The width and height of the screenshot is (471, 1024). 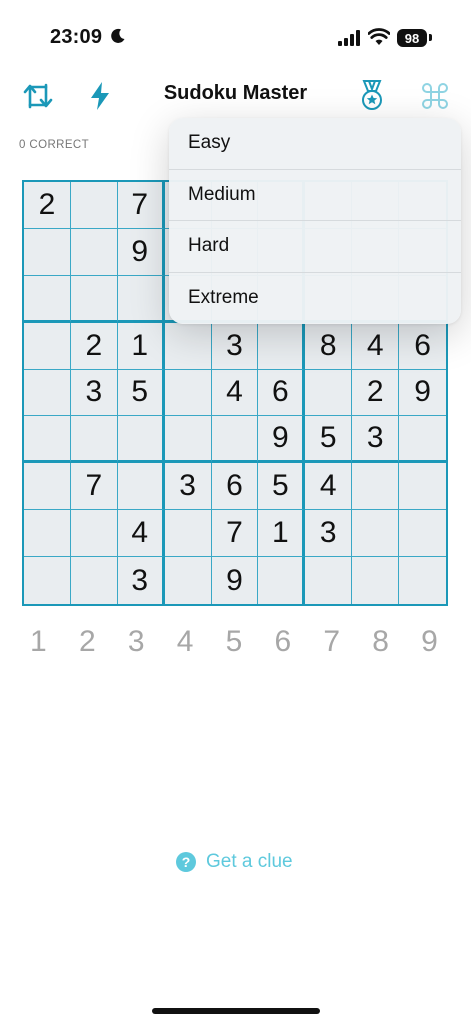 What do you see at coordinates (349, 38) in the screenshot?
I see `cellular-signal-icon` at bounding box center [349, 38].